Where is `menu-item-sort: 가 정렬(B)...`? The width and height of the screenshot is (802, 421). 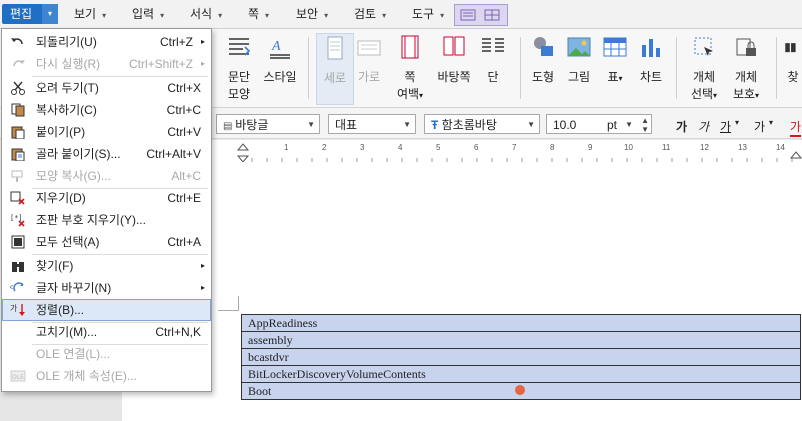 menu-item-sort: 가 정렬(B)... is located at coordinates (106, 310).